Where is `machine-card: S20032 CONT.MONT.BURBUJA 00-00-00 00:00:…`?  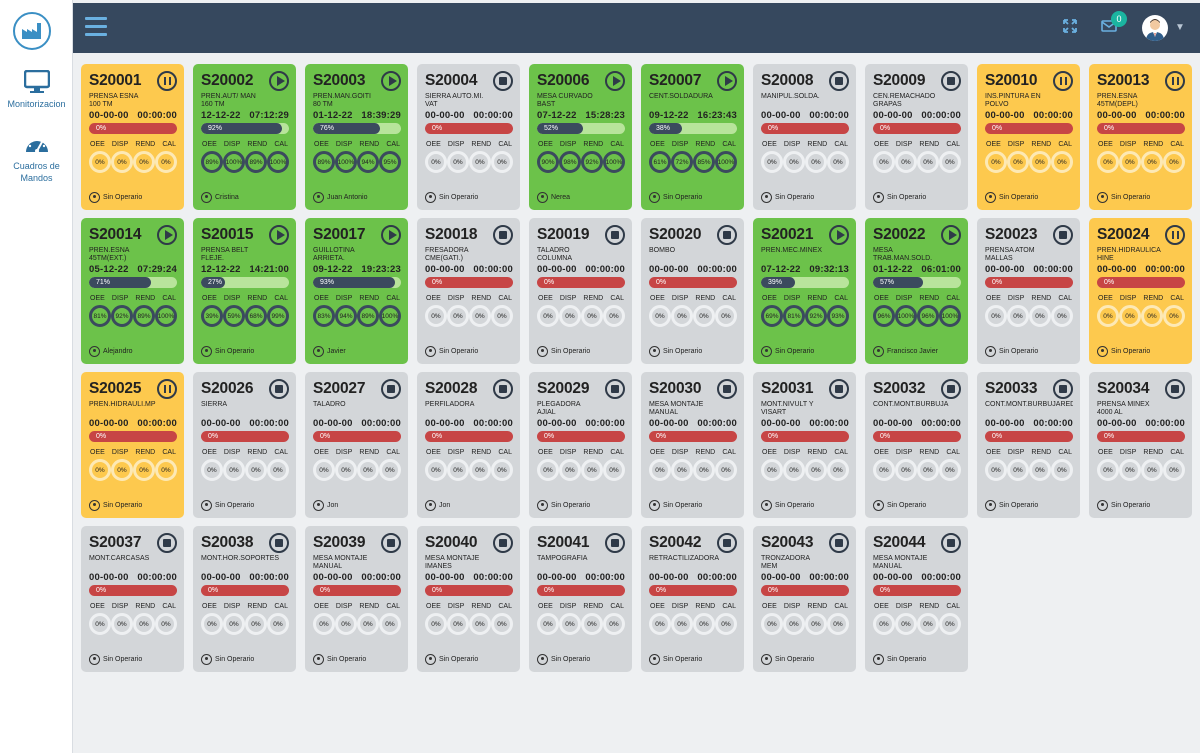 machine-card: S20032 CONT.MONT.BURBUJA 00-00-00 00:00:… is located at coordinates (916, 445).